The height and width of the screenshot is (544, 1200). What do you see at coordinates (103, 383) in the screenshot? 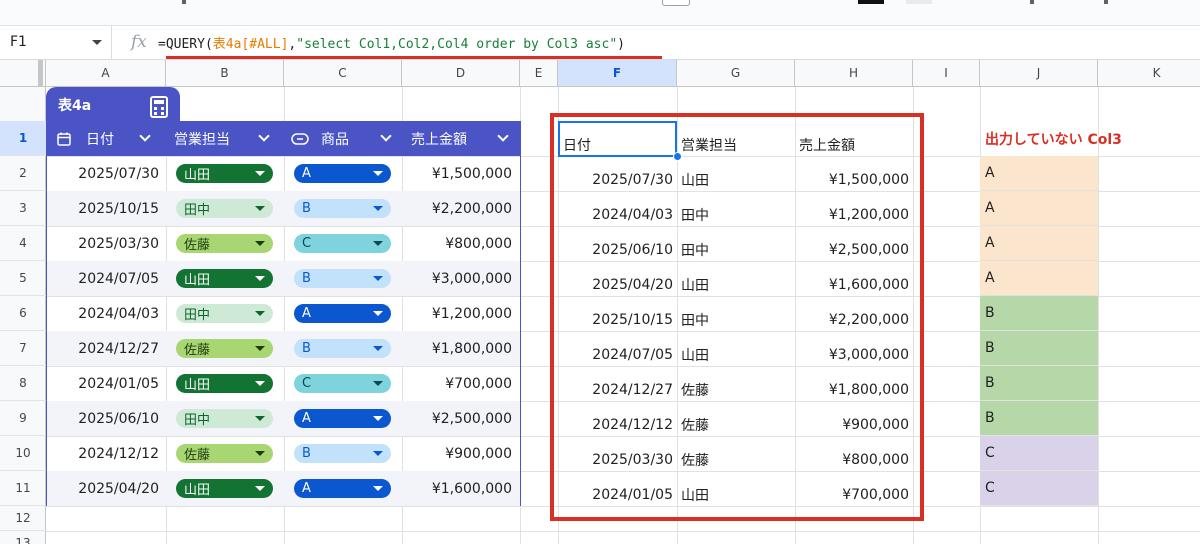
I see `date-cell: 2024/01/05` at bounding box center [103, 383].